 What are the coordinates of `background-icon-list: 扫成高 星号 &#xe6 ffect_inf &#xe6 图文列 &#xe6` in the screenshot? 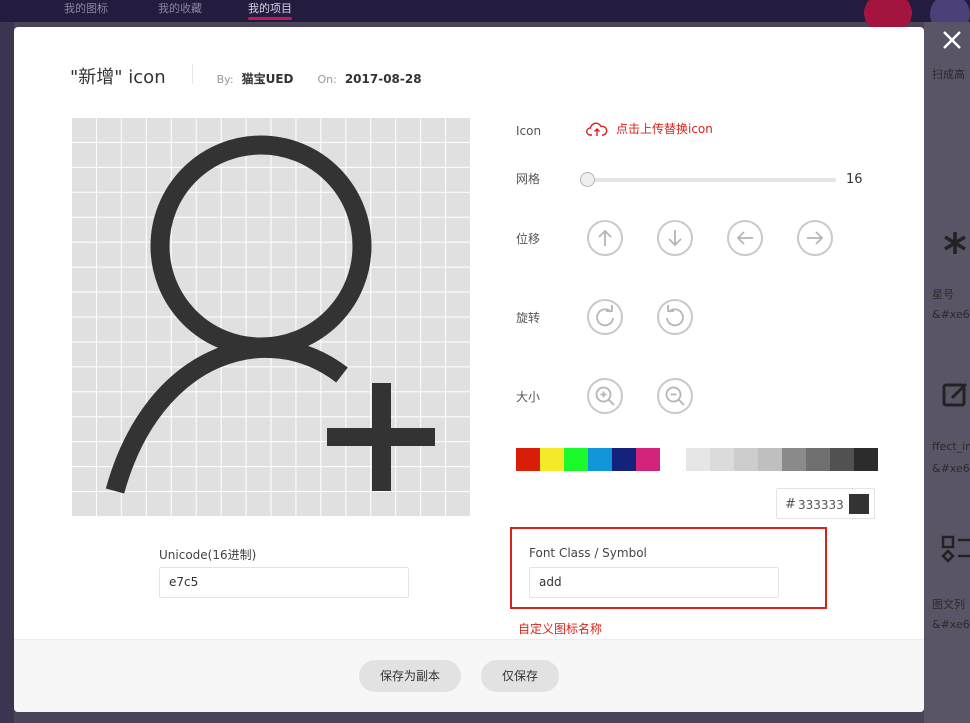 It's located at (947, 372).